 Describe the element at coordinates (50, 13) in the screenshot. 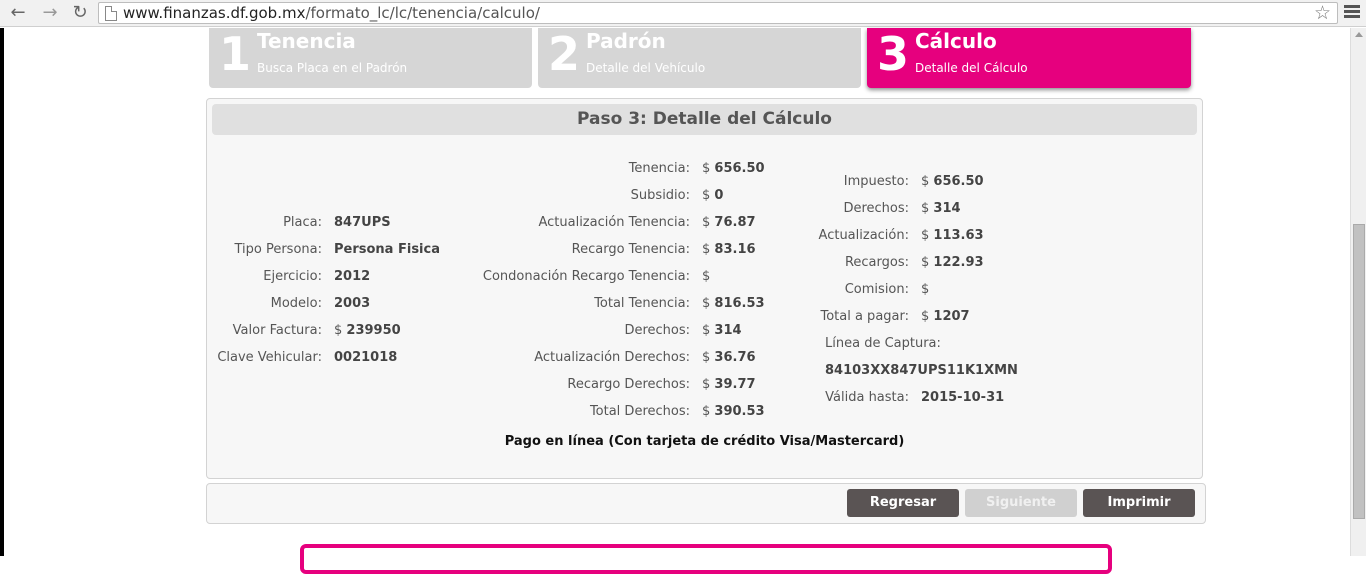

I see `forward-arrow-icon: →` at that location.